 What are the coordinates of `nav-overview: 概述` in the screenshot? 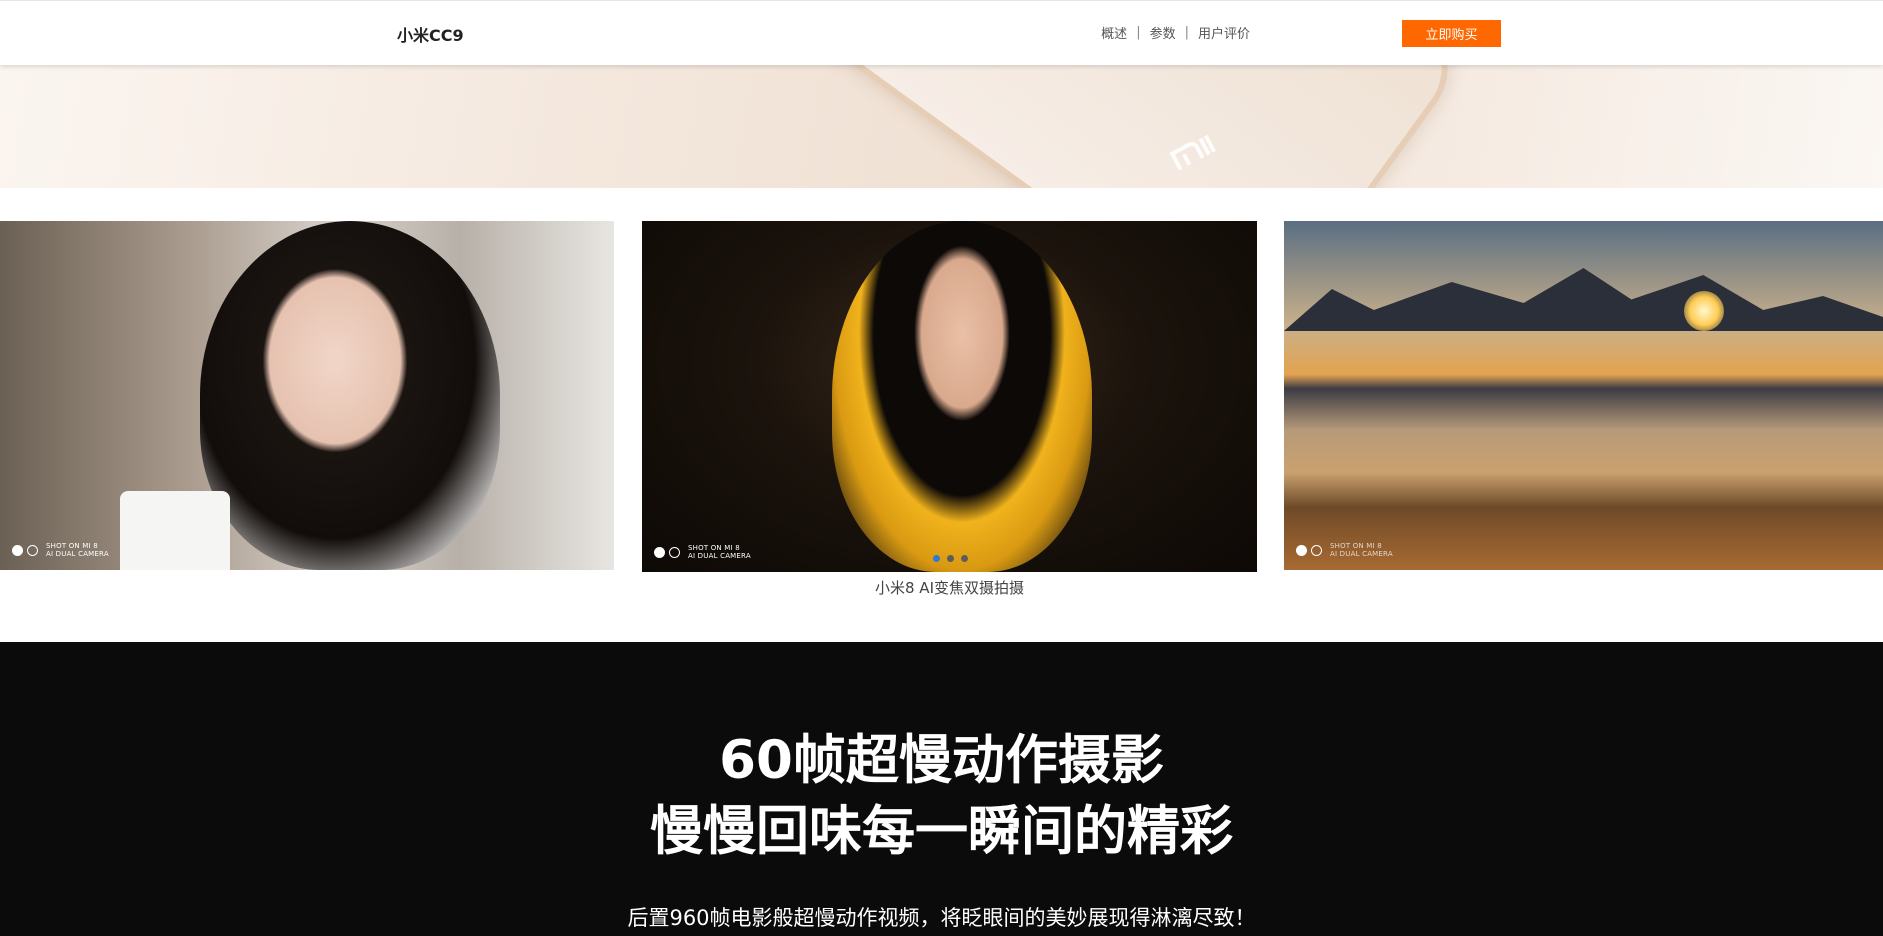 It's located at (1114, 32).